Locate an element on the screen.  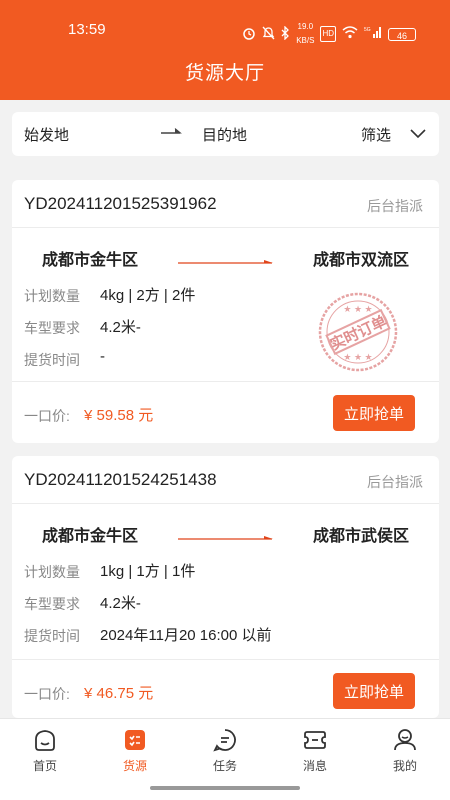
tab-task: 任务 is located at coordinates (225, 750).